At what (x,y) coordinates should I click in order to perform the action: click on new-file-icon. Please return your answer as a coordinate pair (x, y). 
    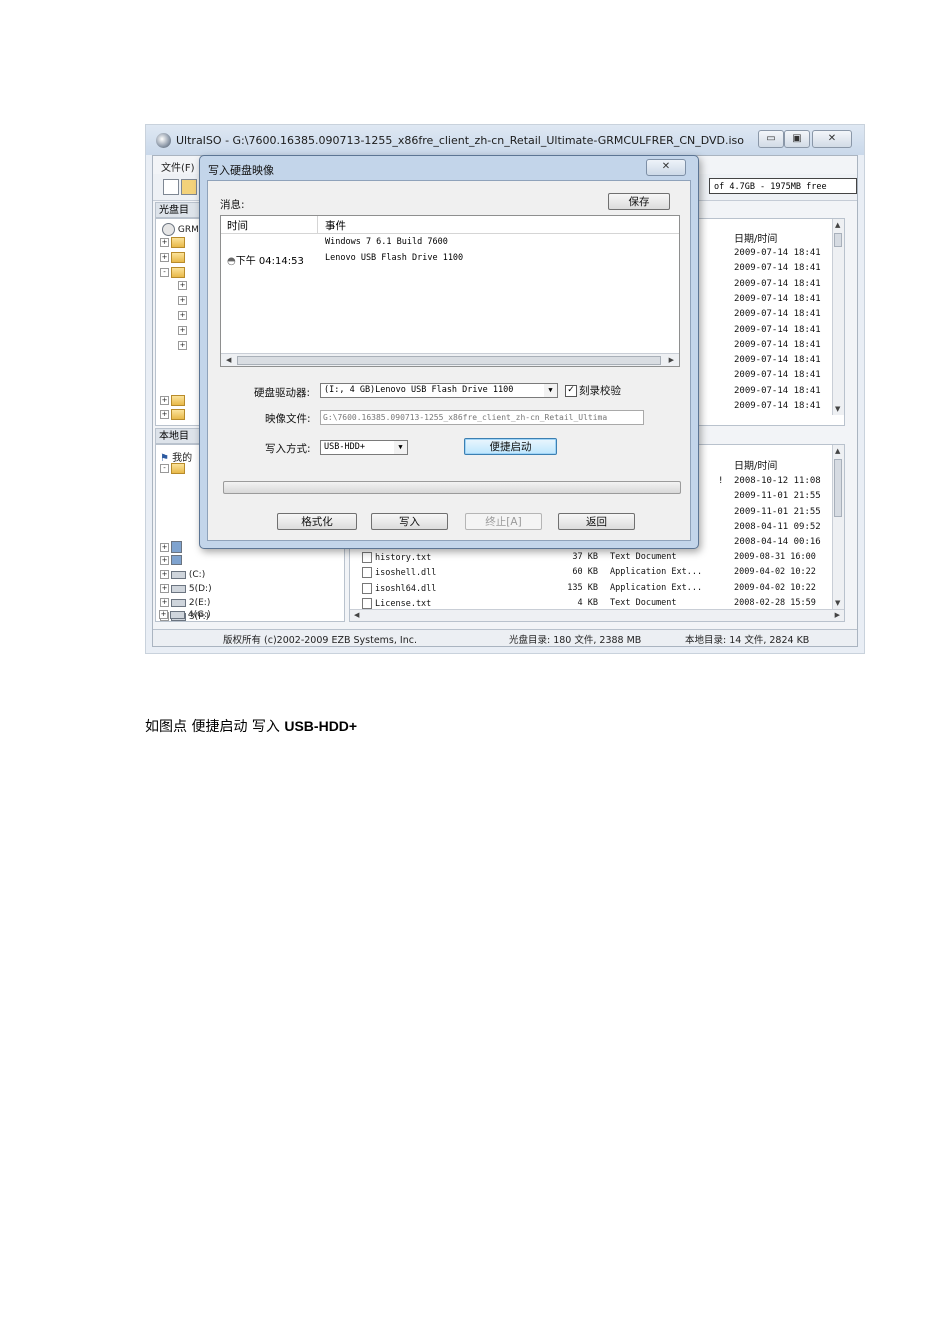
    Looking at the image, I should click on (171, 187).